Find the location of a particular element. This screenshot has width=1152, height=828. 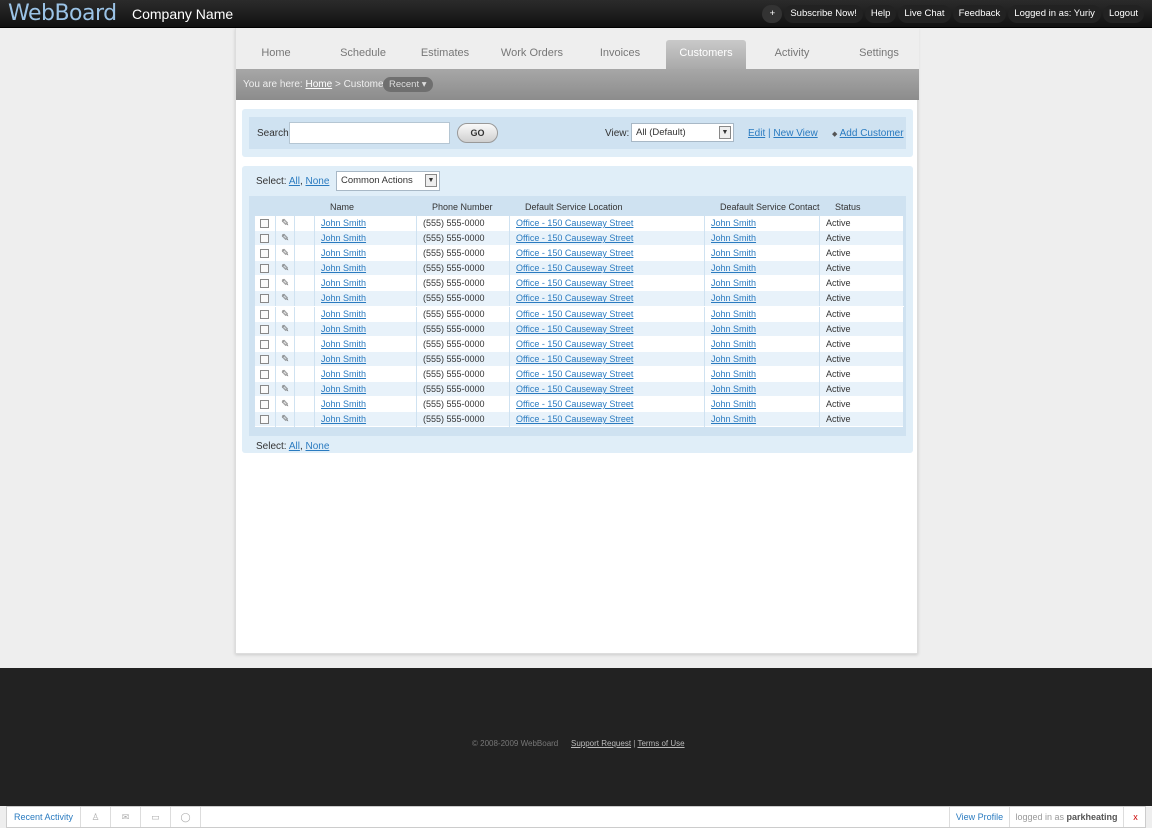

close-button: x is located at coordinates (1135, 817).